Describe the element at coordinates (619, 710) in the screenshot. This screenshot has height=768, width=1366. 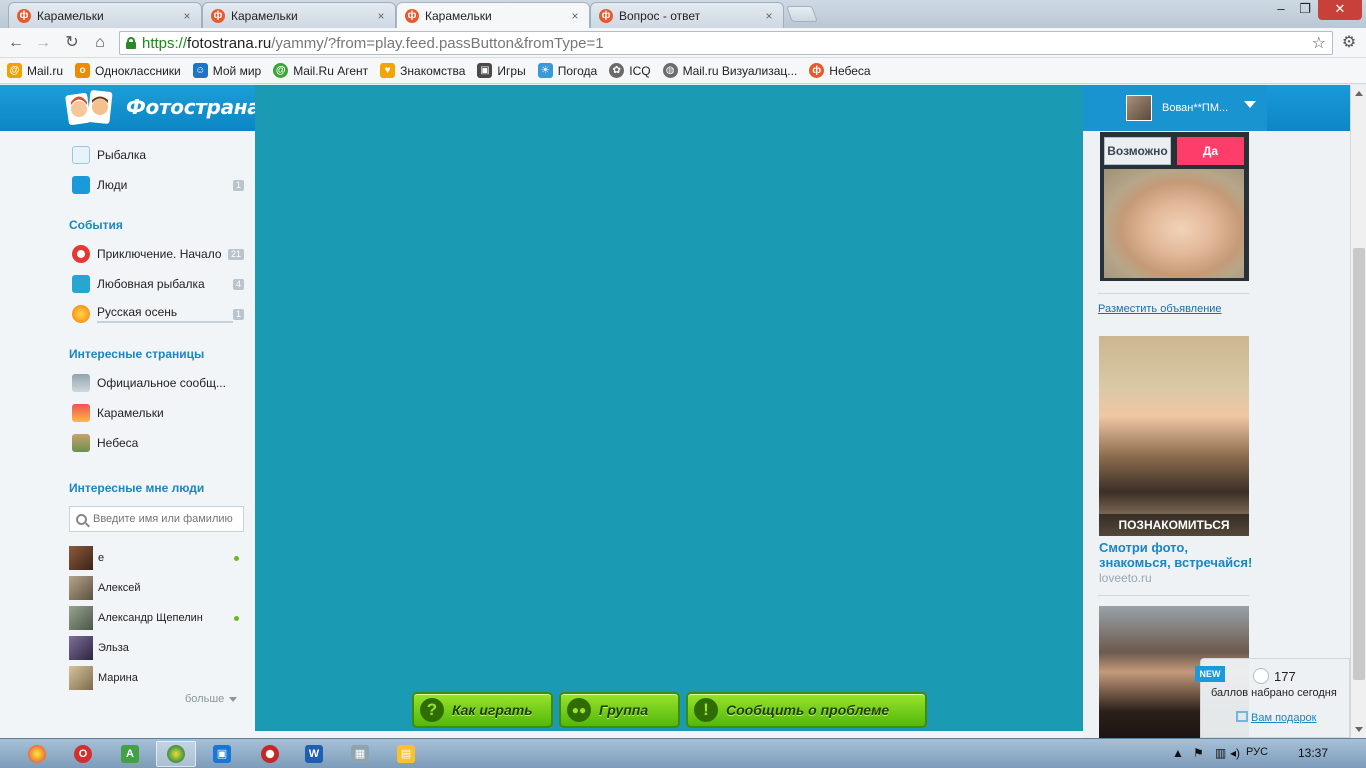
I see `group-button: ●● Группа` at that location.